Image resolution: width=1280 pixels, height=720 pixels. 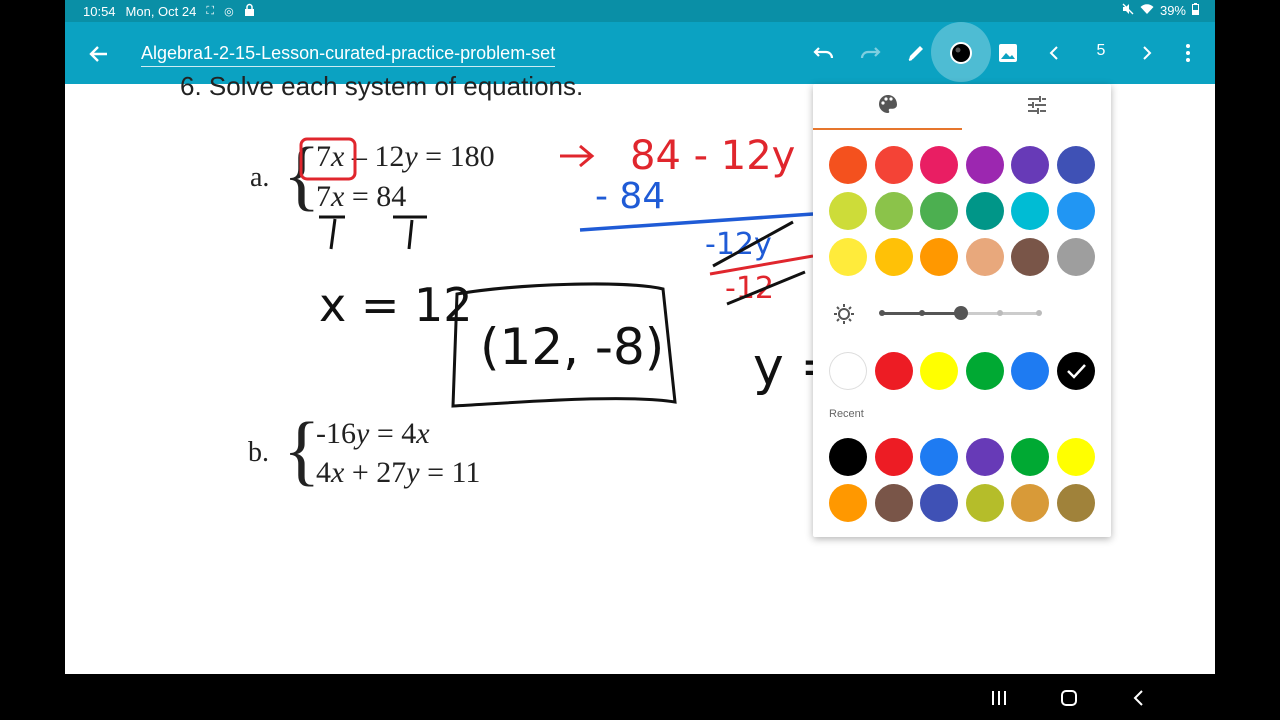 What do you see at coordinates (630, 196) in the screenshot?
I see `svg-text: - 84` at bounding box center [630, 196].